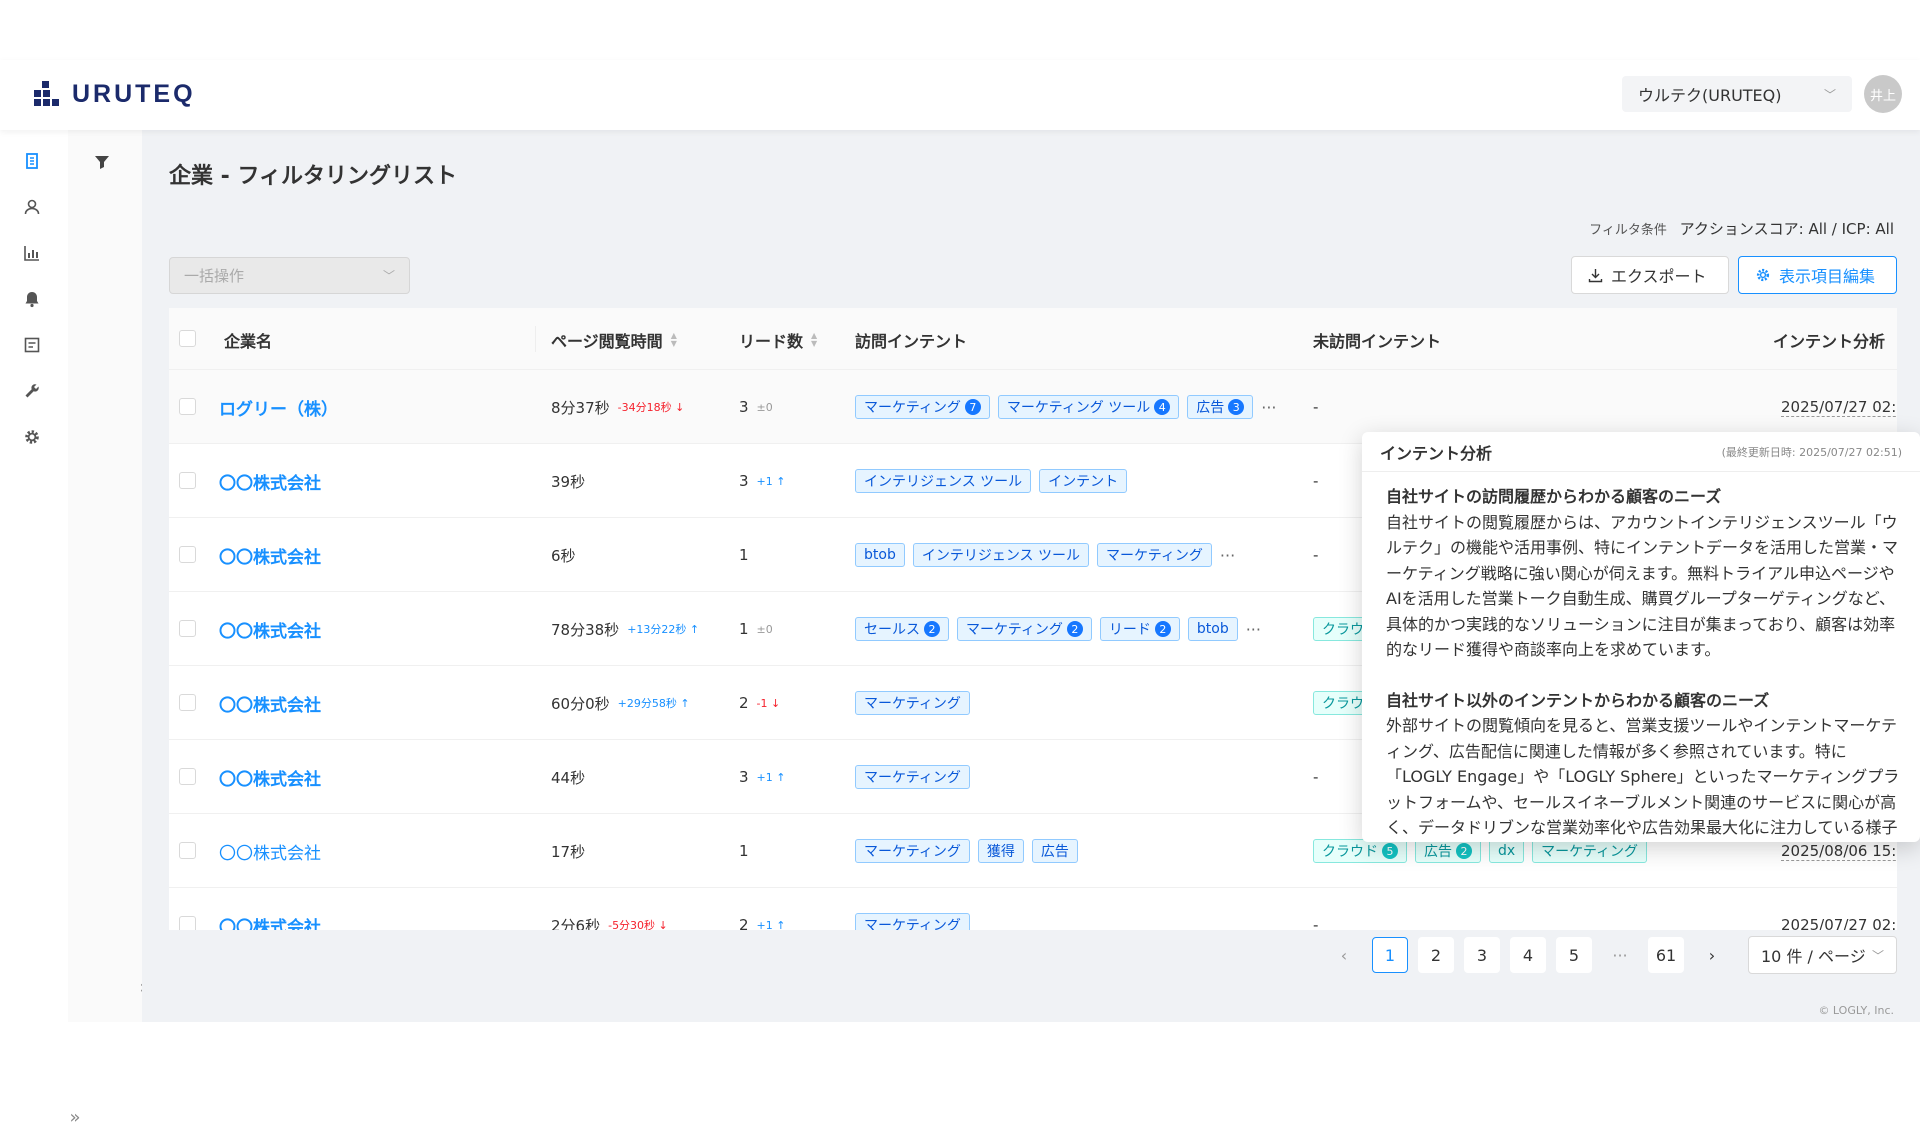 The width and height of the screenshot is (1920, 1142). What do you see at coordinates (32, 345) in the screenshot?
I see `report-icon` at bounding box center [32, 345].